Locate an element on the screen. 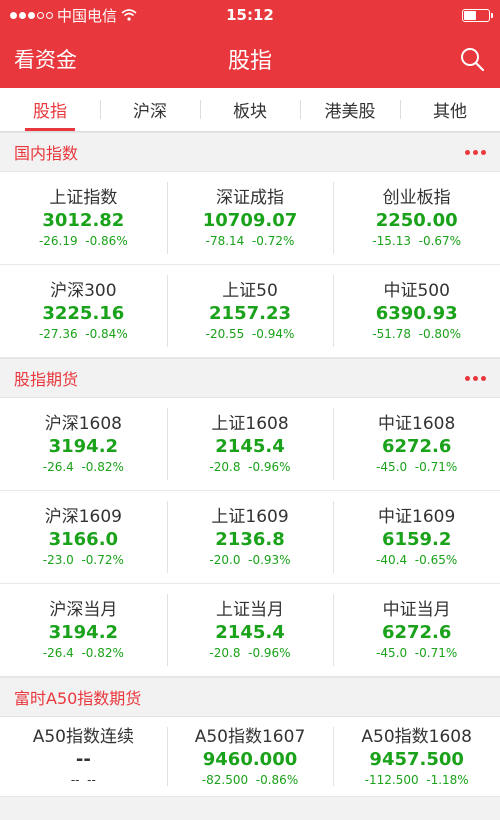 Image resolution: width=500 pixels, height=820 pixels. tab-index: 股指 is located at coordinates (50, 109).